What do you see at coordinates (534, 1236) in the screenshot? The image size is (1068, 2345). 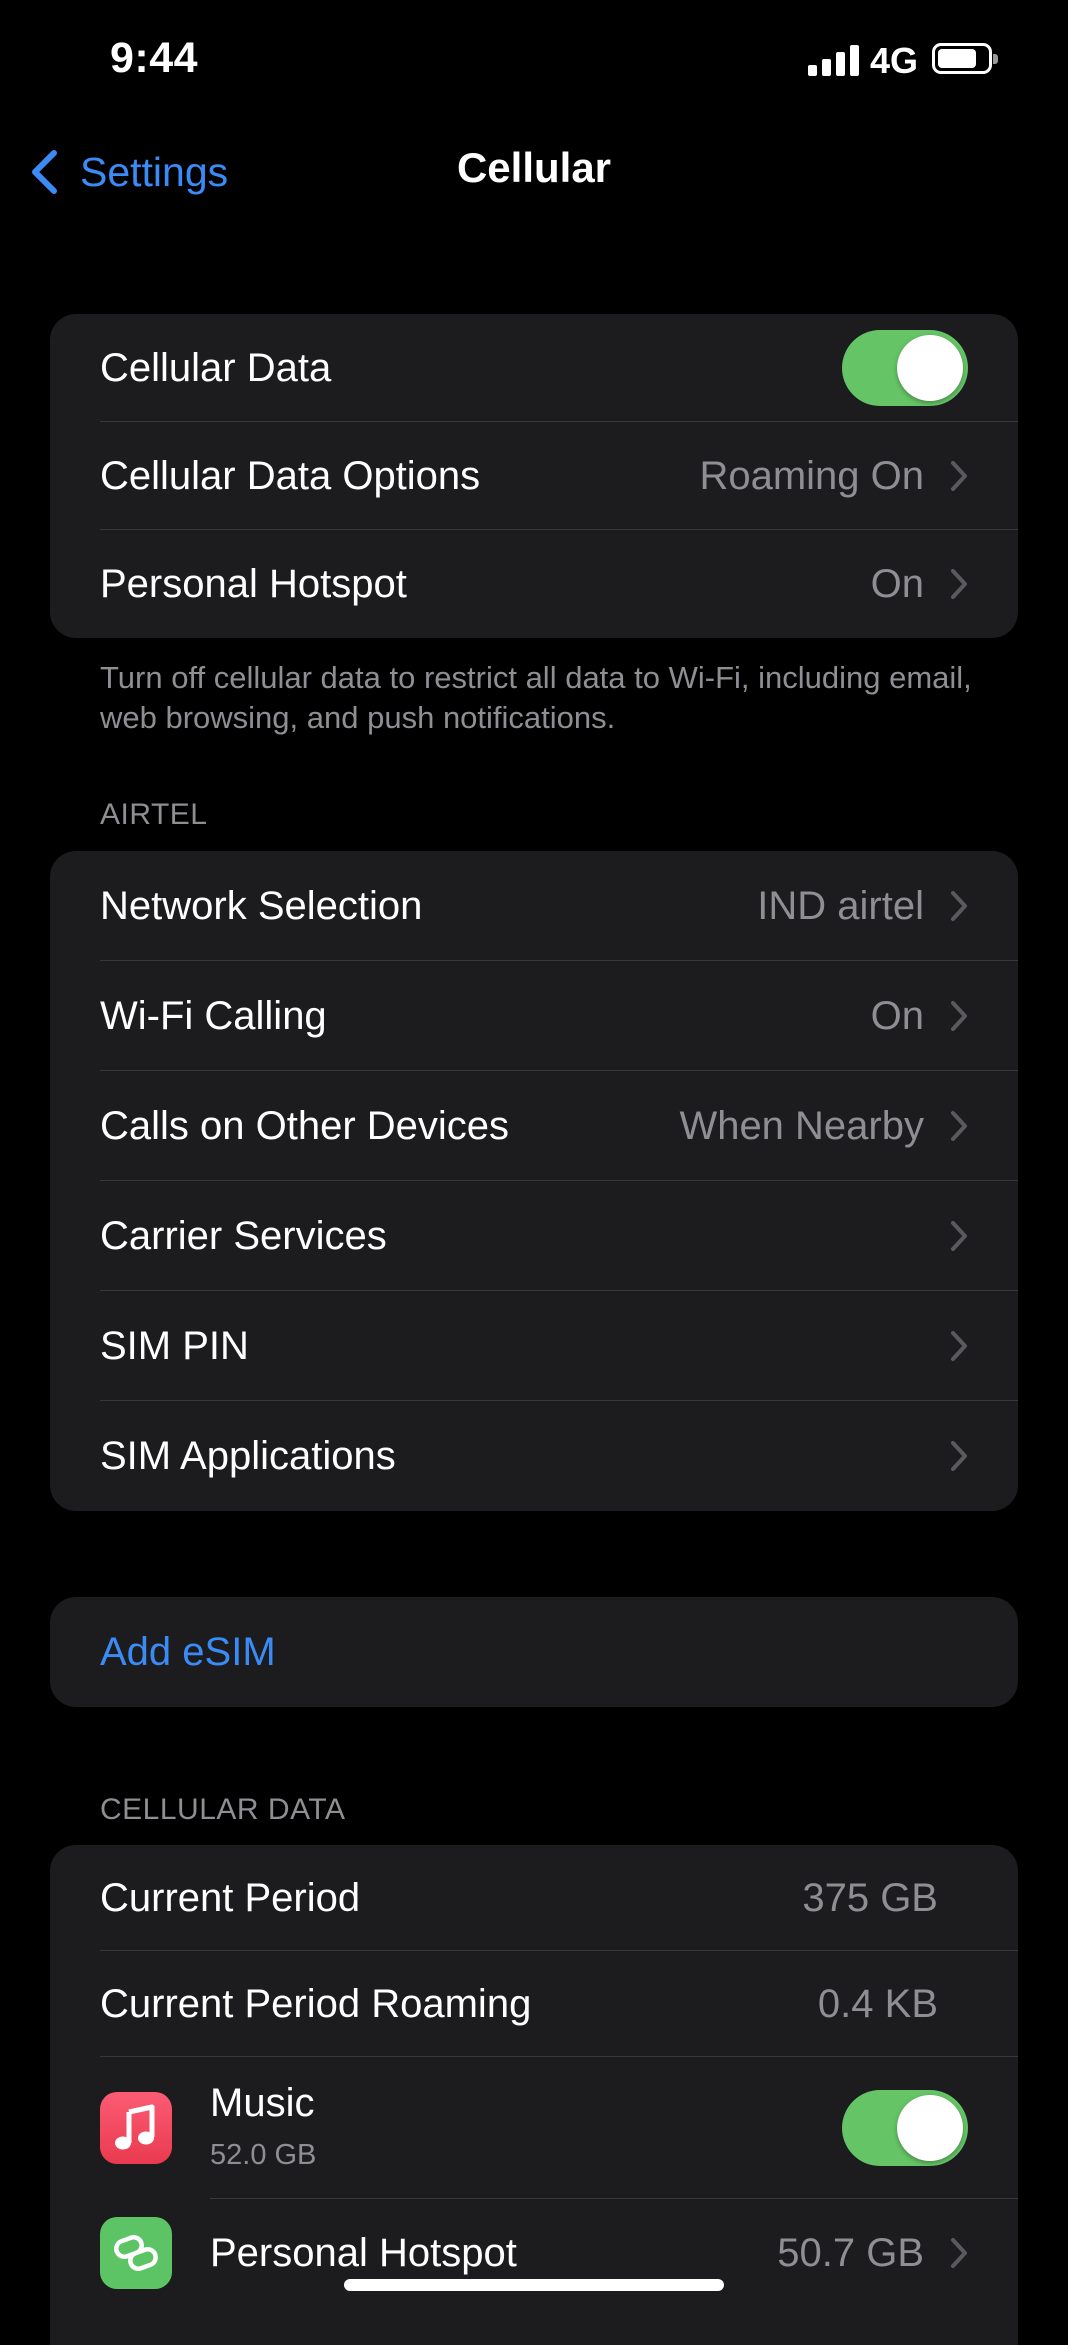 I see `carrier-services-row: Carrier Services` at bounding box center [534, 1236].